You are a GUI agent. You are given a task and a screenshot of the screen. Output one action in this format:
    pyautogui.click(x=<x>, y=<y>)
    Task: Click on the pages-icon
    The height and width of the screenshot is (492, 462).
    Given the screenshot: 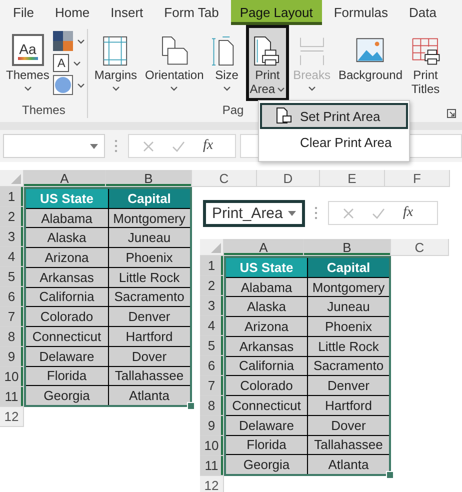 What is the action you would take?
    pyautogui.click(x=174, y=51)
    